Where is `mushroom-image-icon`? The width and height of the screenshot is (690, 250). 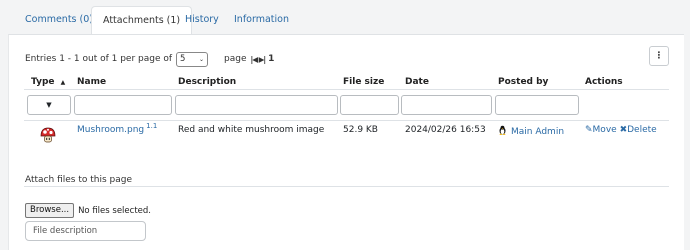 mushroom-image-icon is located at coordinates (48, 135).